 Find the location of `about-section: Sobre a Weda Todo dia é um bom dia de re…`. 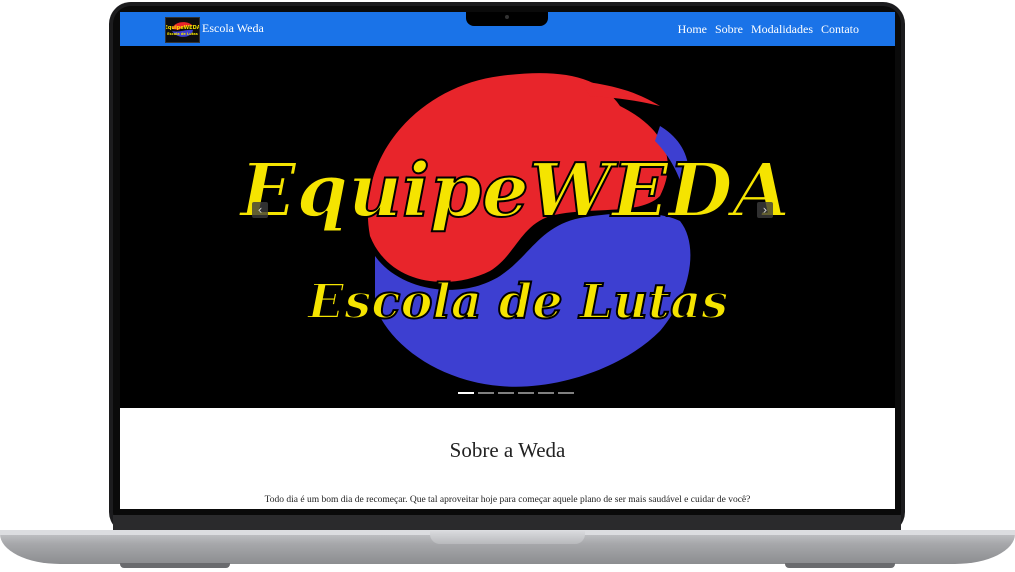

about-section: Sobre a Weda Todo dia é um bom dia de re… is located at coordinates (507, 458).